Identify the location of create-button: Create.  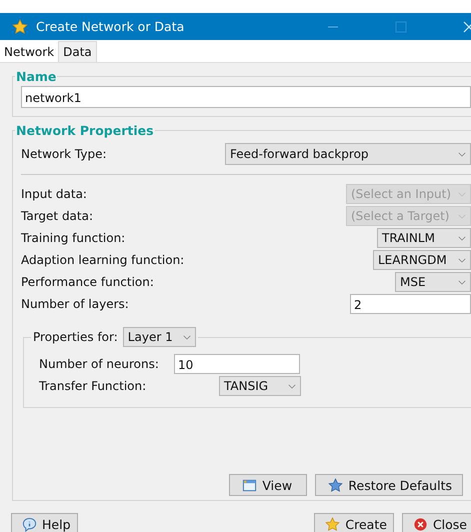
(354, 522).